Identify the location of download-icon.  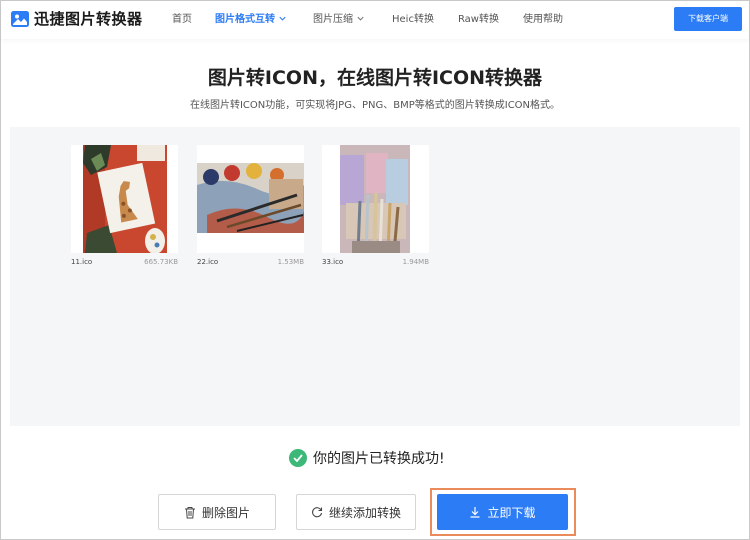
(475, 512).